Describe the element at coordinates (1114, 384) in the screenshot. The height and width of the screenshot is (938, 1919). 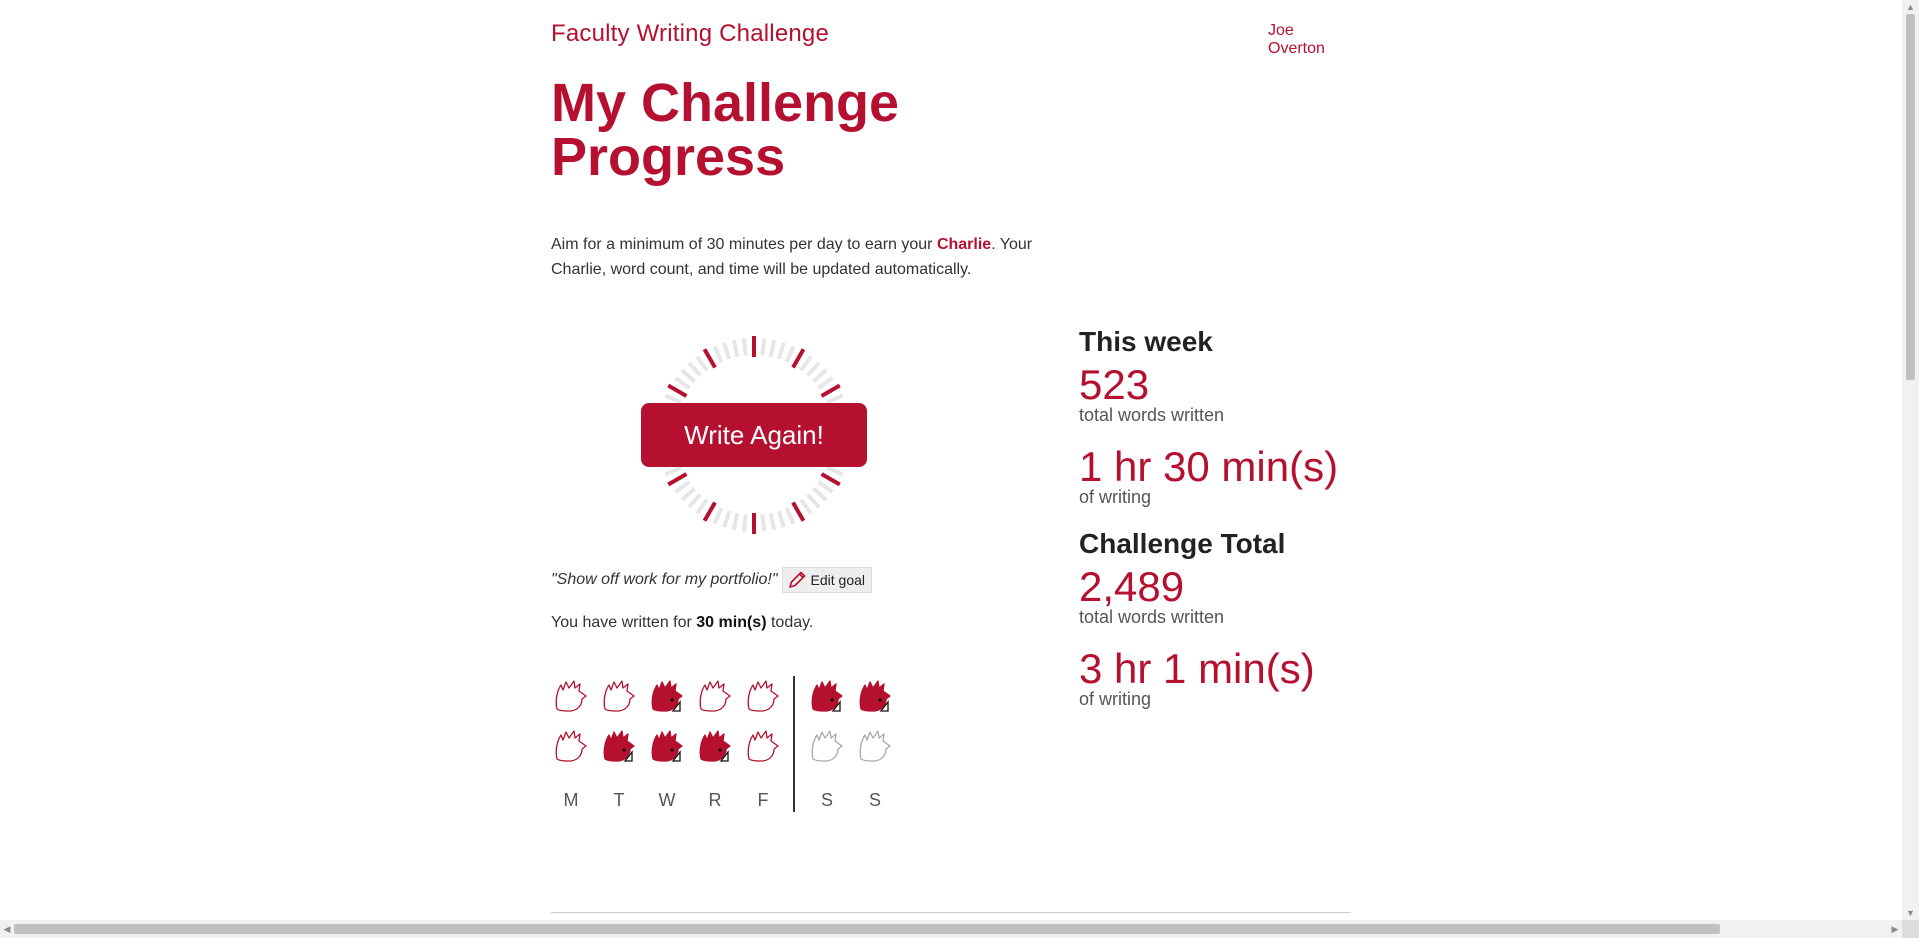
I see `week-words-value: 523` at that location.